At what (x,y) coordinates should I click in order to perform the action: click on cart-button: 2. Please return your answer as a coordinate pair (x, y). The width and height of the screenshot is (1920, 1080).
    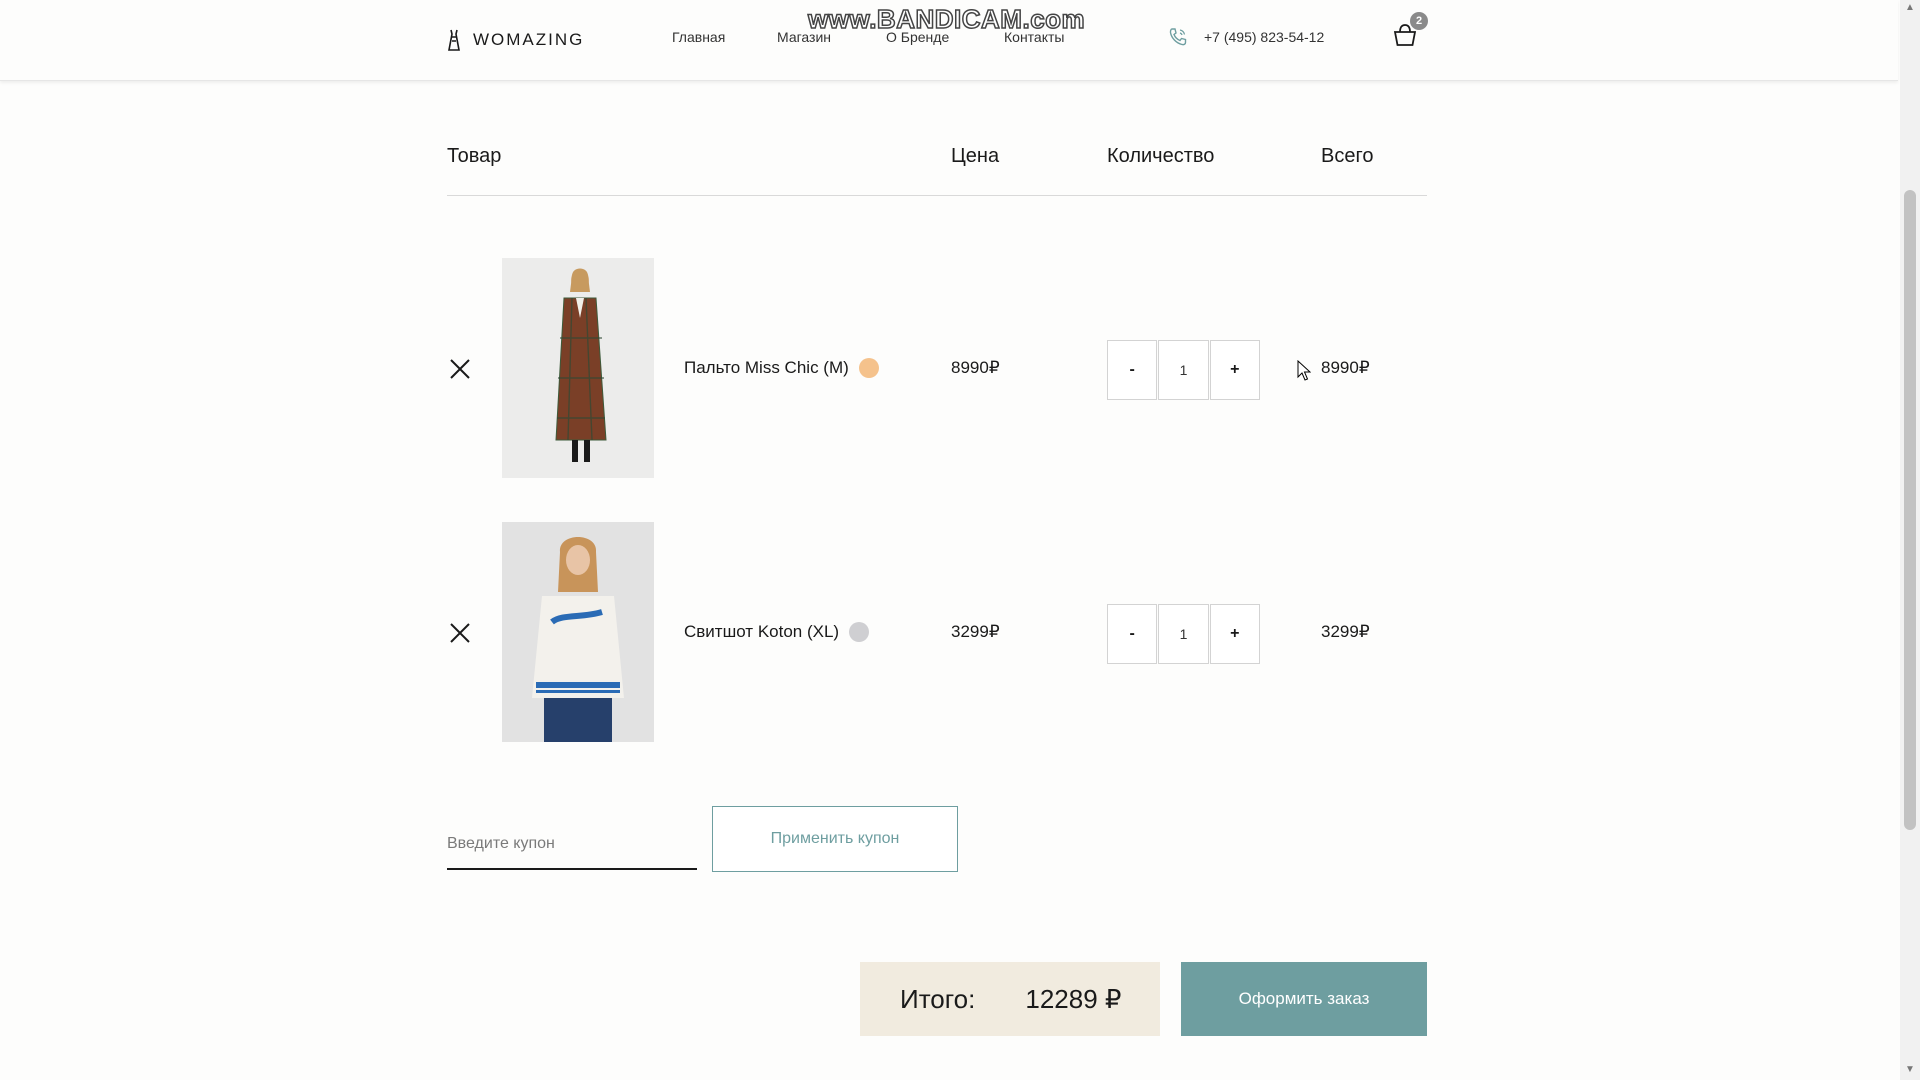
    Looking at the image, I should click on (1410, 32).